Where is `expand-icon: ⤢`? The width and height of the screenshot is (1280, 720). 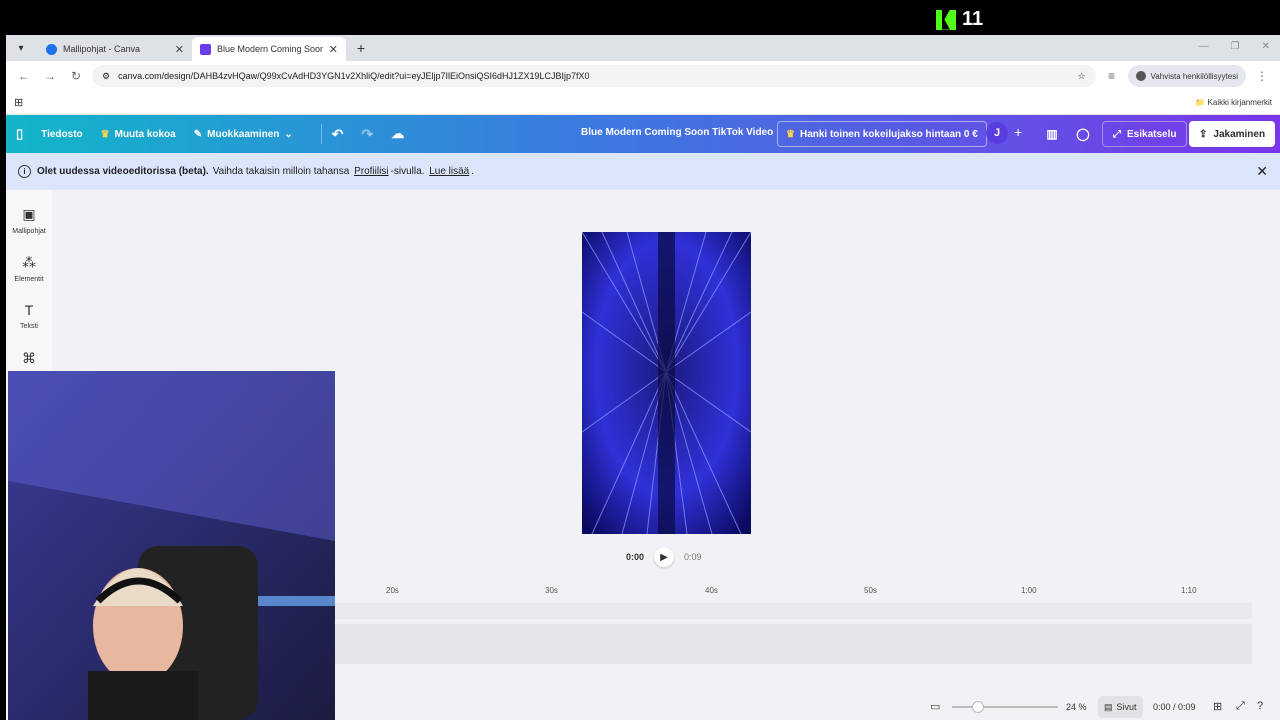
expand-icon: ⤢ is located at coordinates (1117, 134).